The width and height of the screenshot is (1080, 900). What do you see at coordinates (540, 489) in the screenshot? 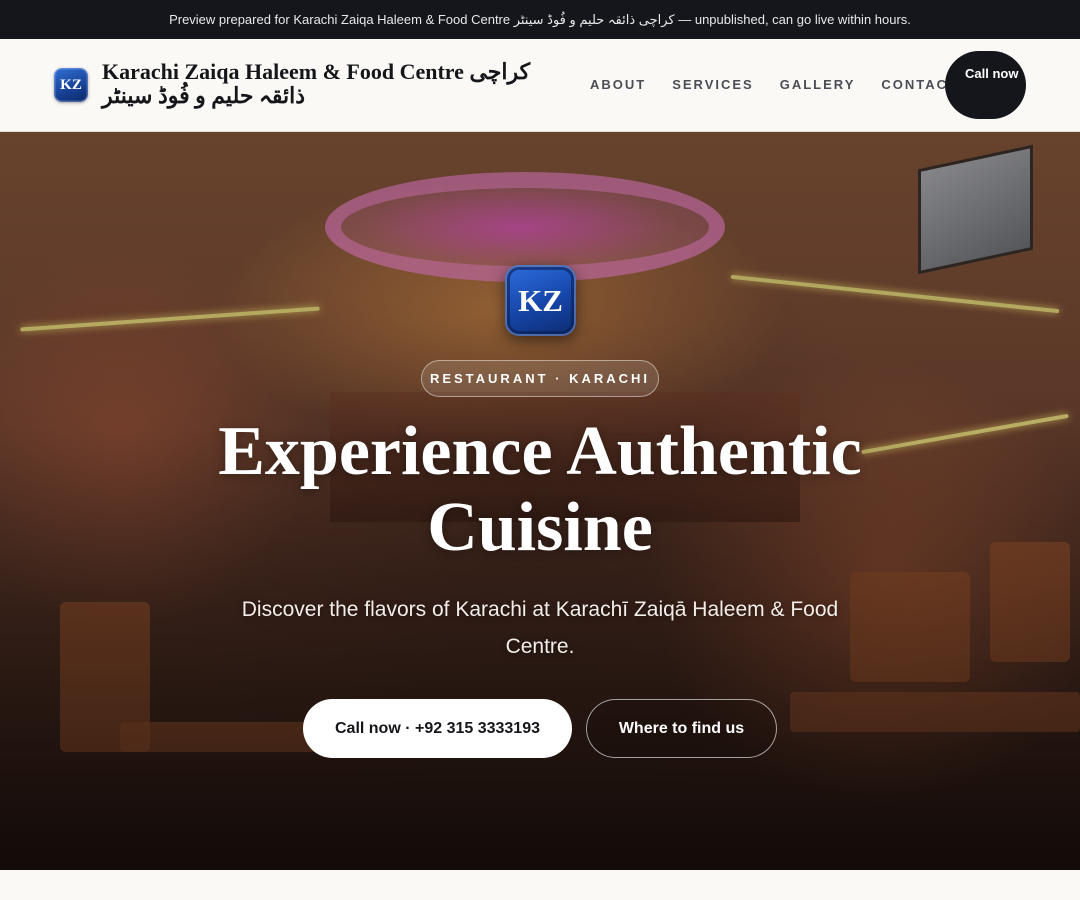
I see `hero-title: Experience Authentic Cuisine` at bounding box center [540, 489].